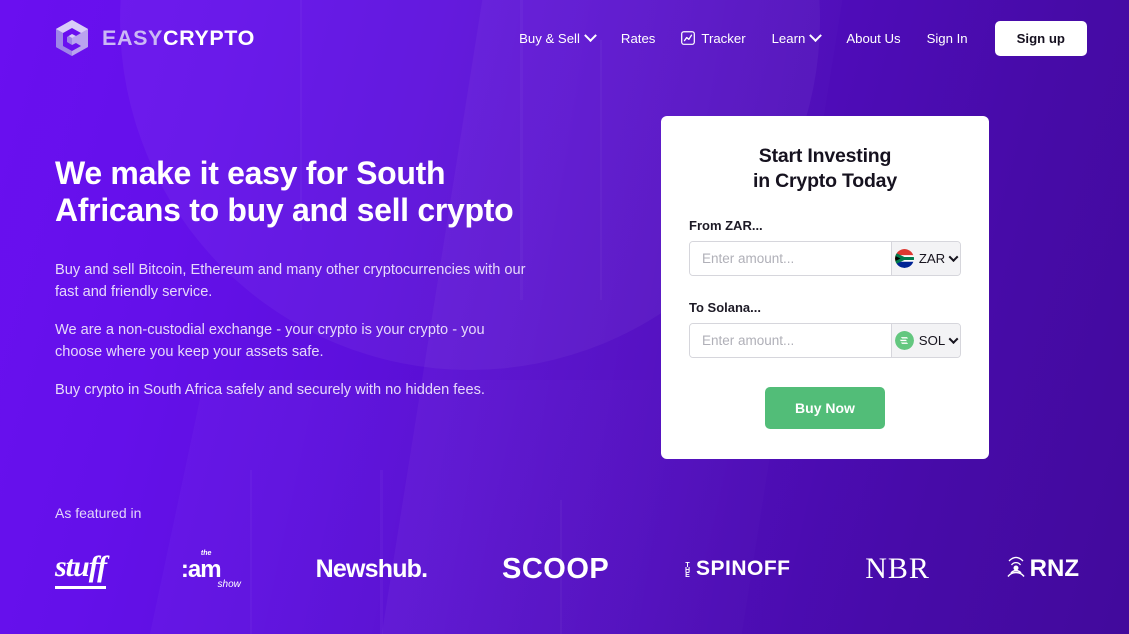 This screenshot has width=1129, height=634. Describe the element at coordinates (98, 513) in the screenshot. I see `featured-in-label: As featured in` at that location.